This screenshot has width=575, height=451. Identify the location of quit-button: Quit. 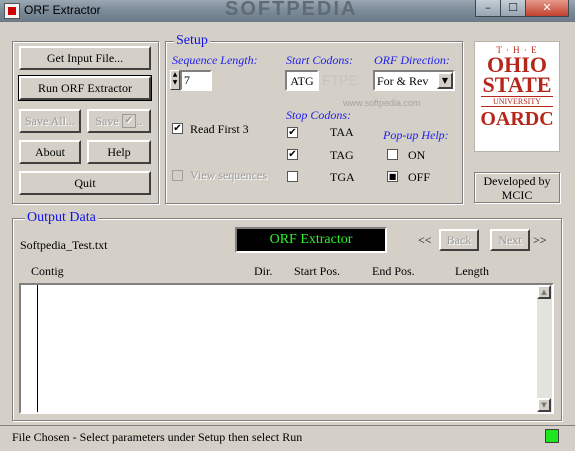
(85, 183).